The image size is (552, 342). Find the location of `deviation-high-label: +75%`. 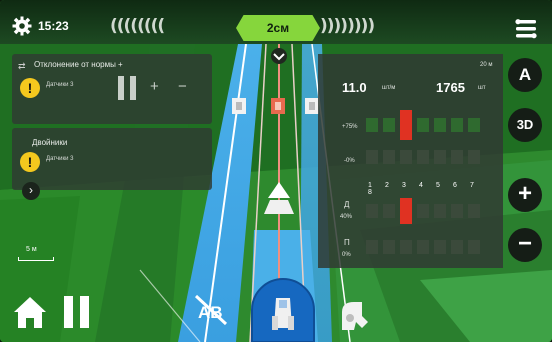

deviation-high-label: +75% is located at coordinates (350, 127).